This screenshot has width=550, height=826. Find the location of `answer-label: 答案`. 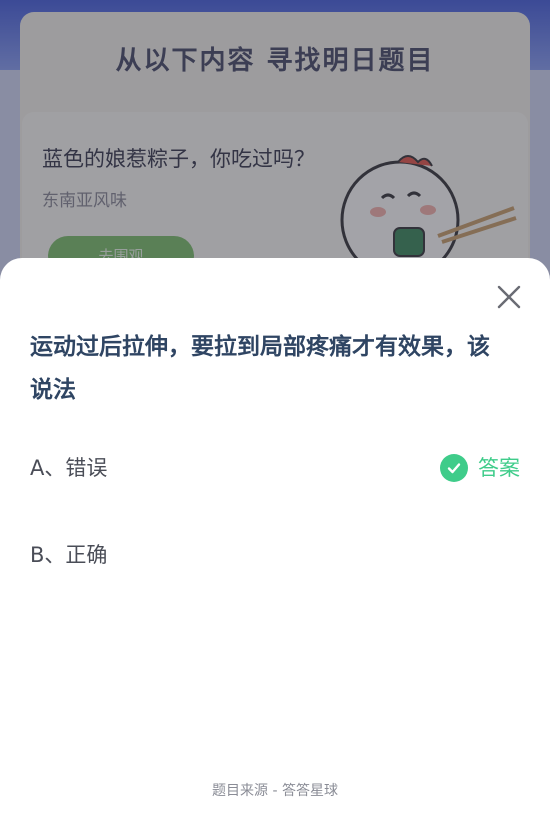

answer-label: 答案 is located at coordinates (499, 468).